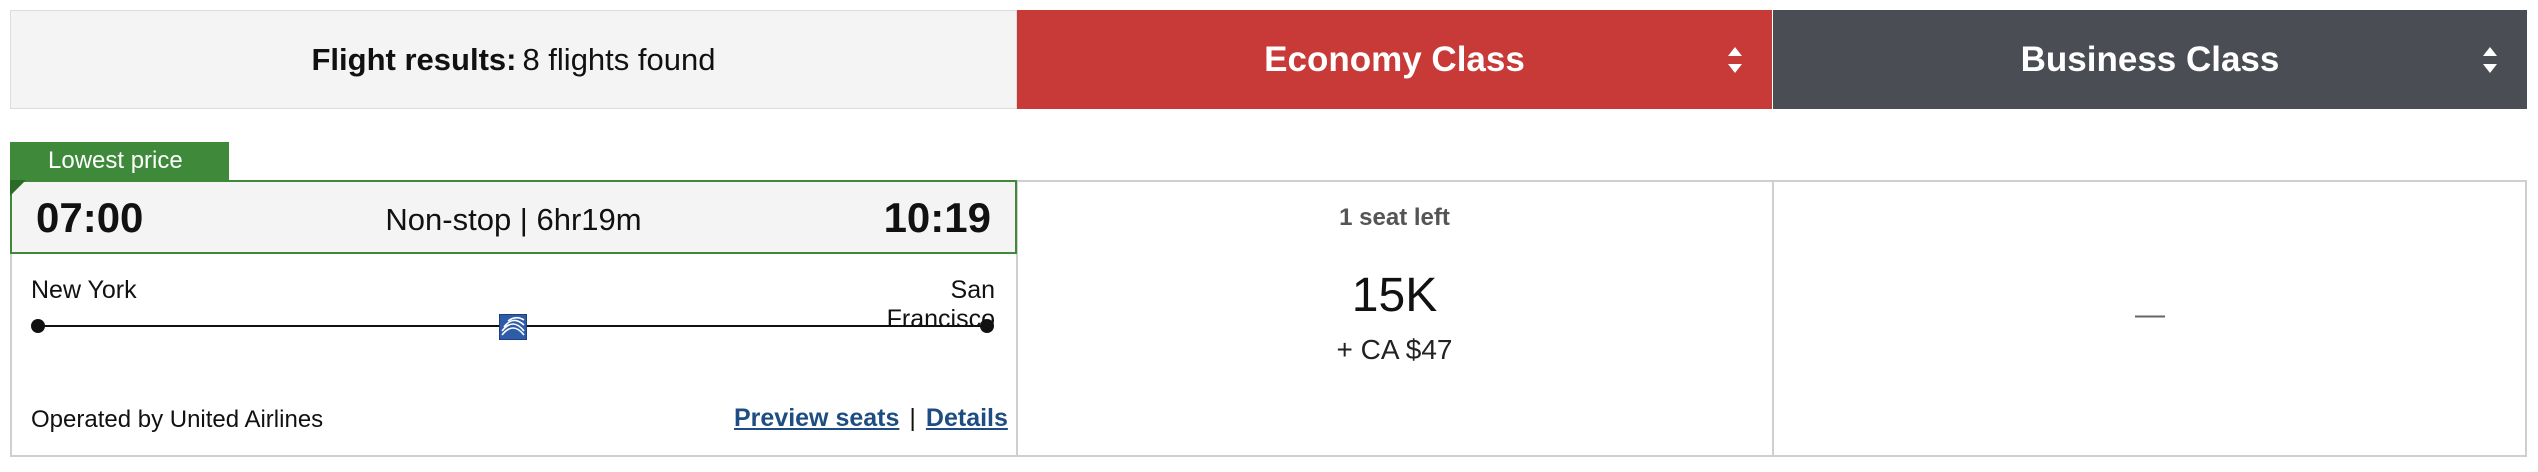 Image resolution: width=2538 pixels, height=472 pixels. Describe the element at coordinates (177, 419) in the screenshot. I see `operated-by-text: Operated by United Airlines` at that location.